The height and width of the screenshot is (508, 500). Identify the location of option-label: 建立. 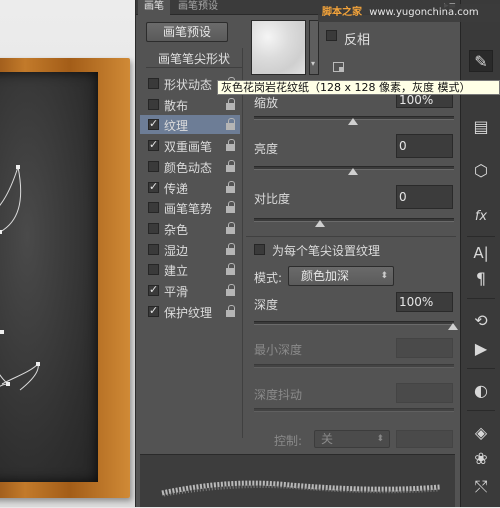
(176, 271).